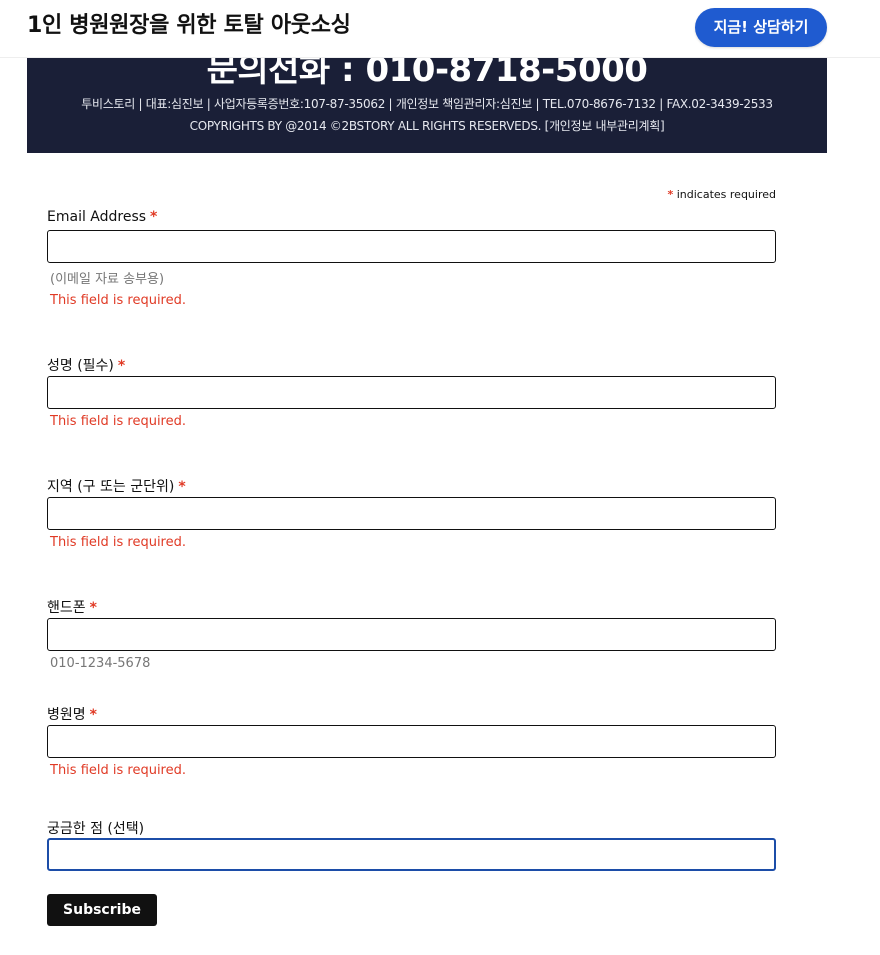  What do you see at coordinates (189, 23) in the screenshot?
I see `site-title: 1인 병원원장을 위한 토탈 아웃소싱` at bounding box center [189, 23].